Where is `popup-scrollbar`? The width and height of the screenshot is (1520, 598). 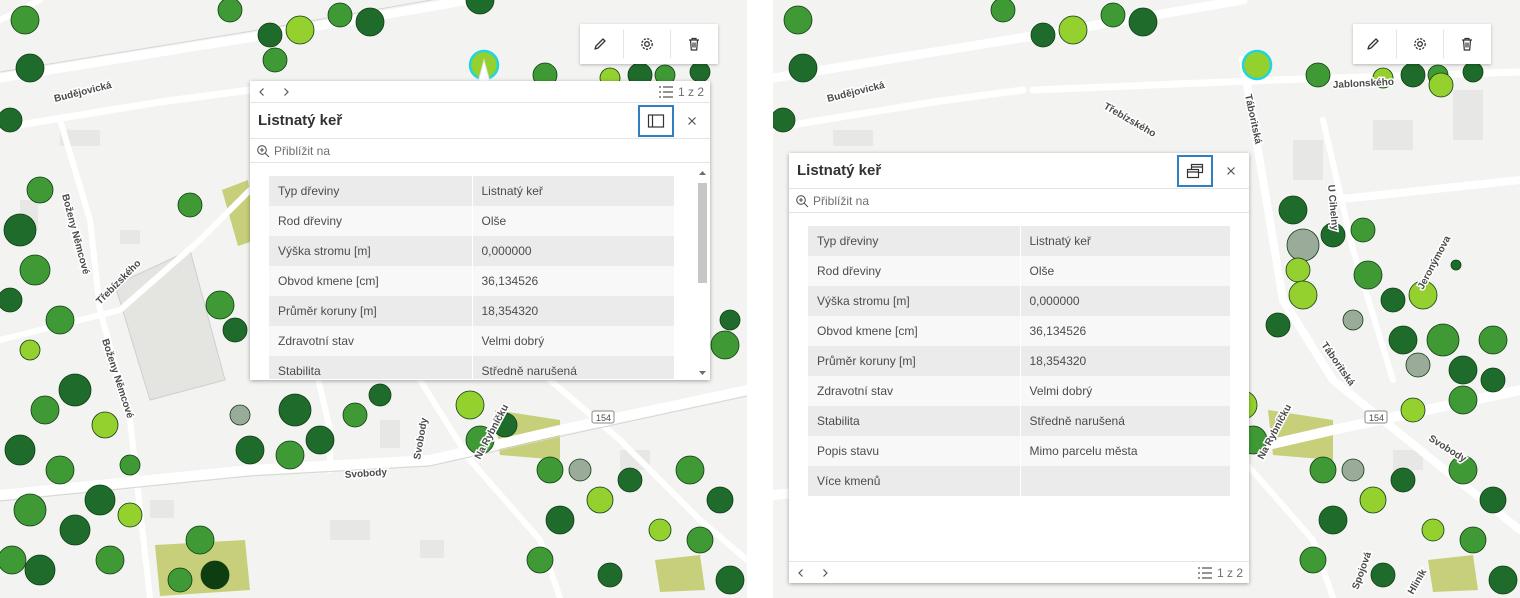
popup-scrollbar is located at coordinates (702, 273).